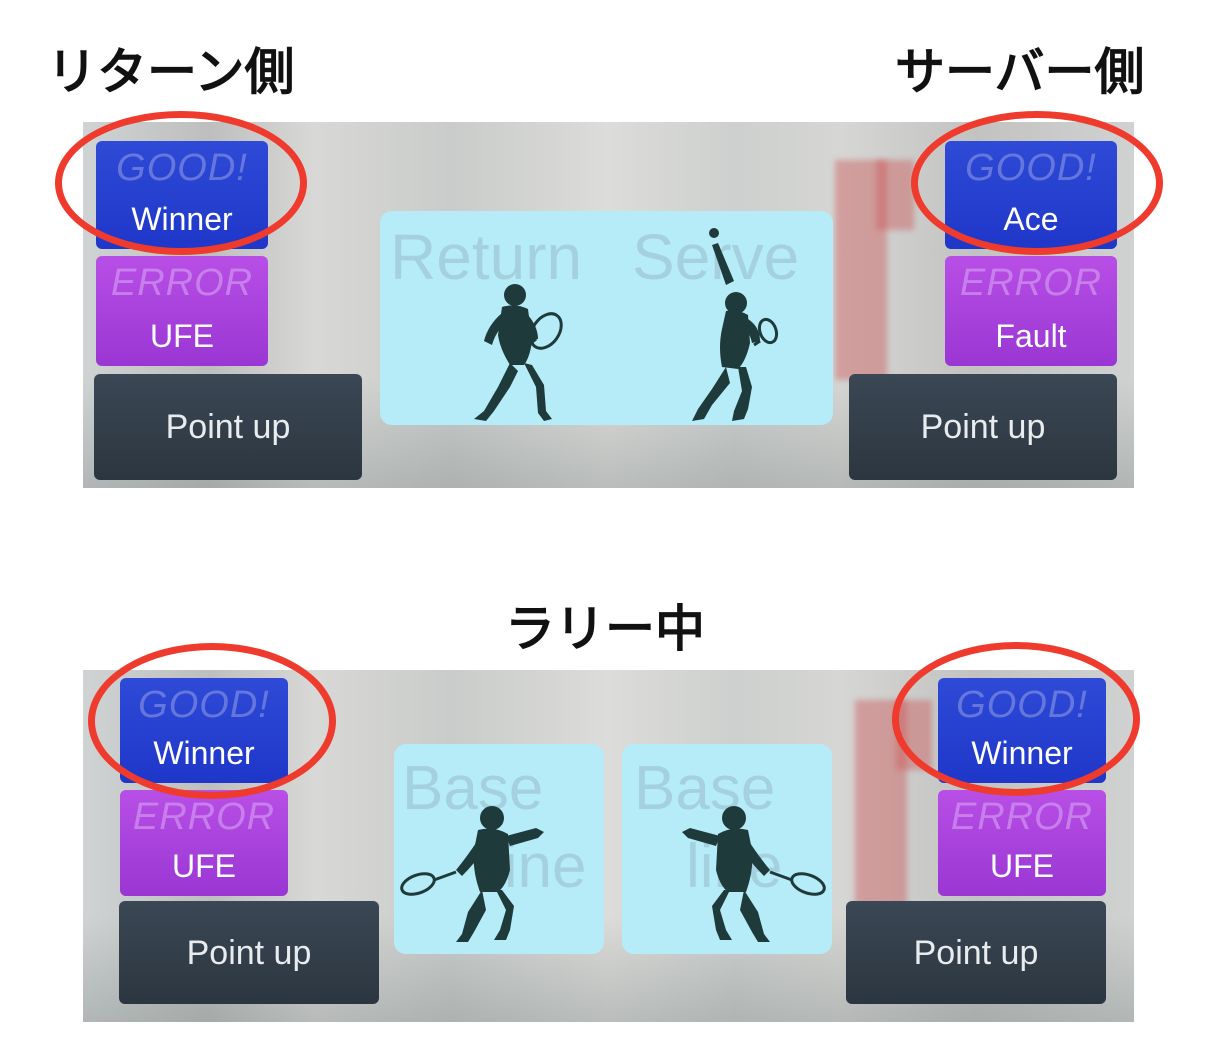  What do you see at coordinates (472, 874) in the screenshot?
I see `baseline-left-player-icon` at bounding box center [472, 874].